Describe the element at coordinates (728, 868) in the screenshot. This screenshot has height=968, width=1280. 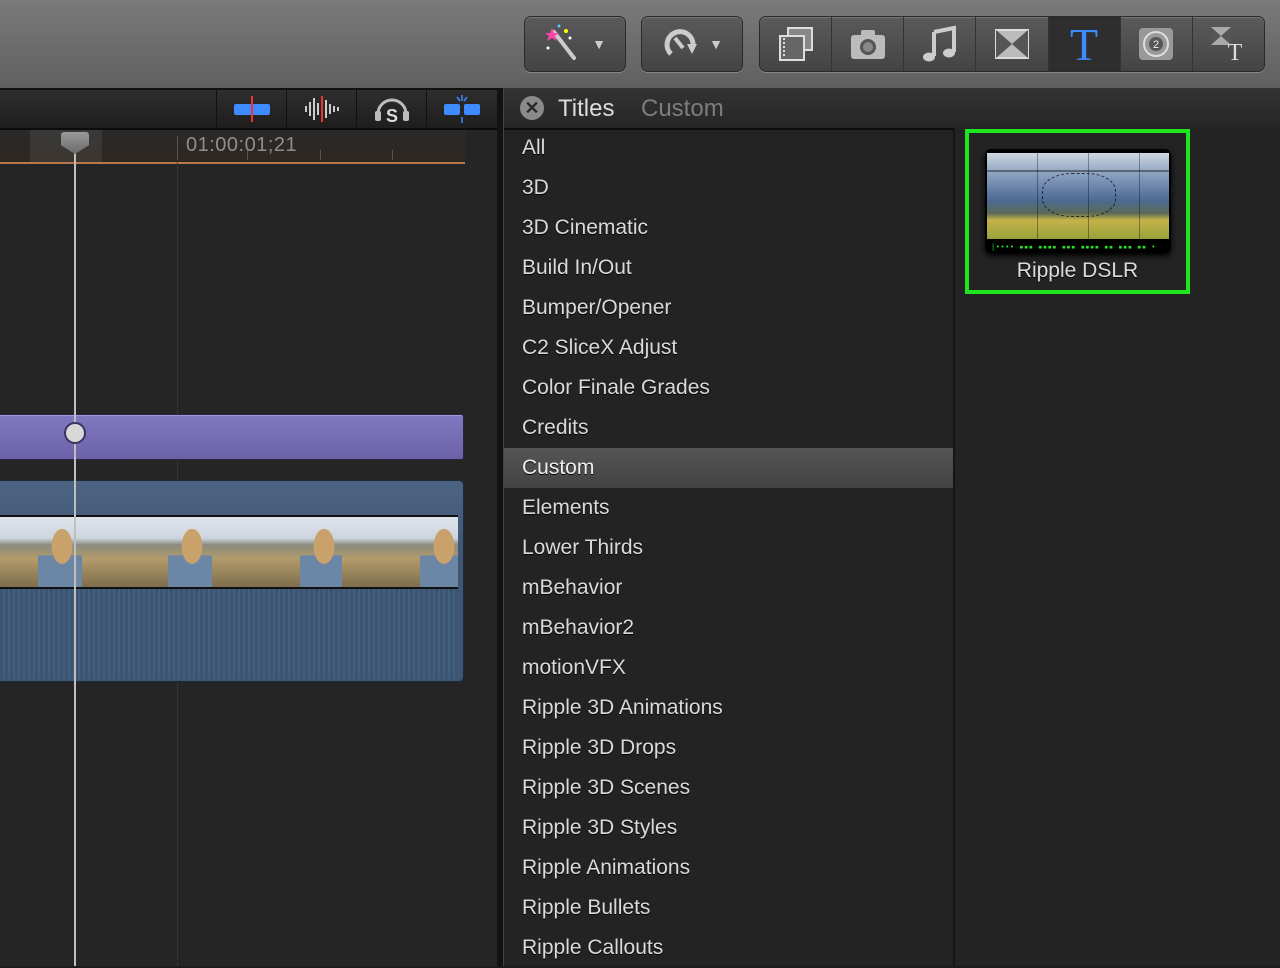
I see `category-item: Ripple Animations` at that location.